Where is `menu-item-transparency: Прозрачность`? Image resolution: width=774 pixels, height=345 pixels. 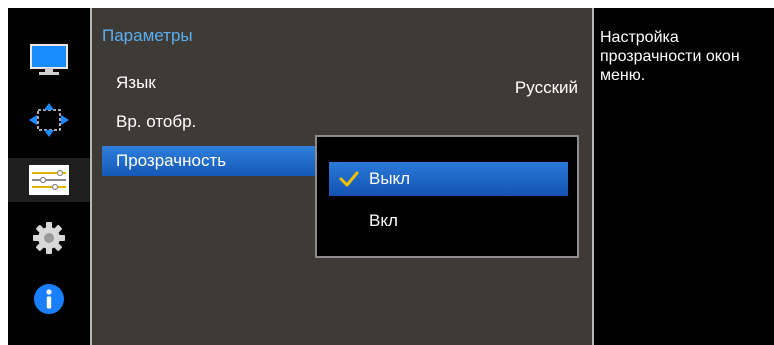 menu-item-transparency: Прозрачность is located at coordinates (209, 161).